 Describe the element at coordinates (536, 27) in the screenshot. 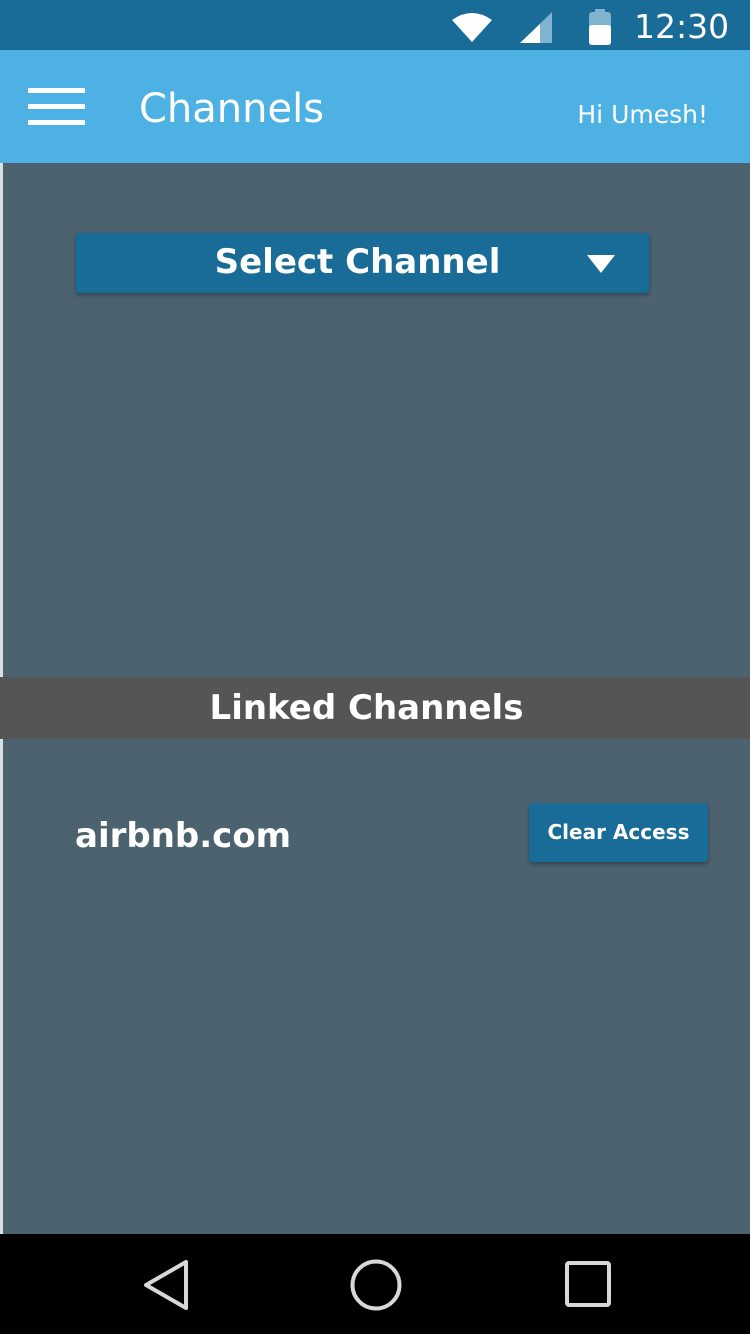

I see `cell-signal-icon` at that location.